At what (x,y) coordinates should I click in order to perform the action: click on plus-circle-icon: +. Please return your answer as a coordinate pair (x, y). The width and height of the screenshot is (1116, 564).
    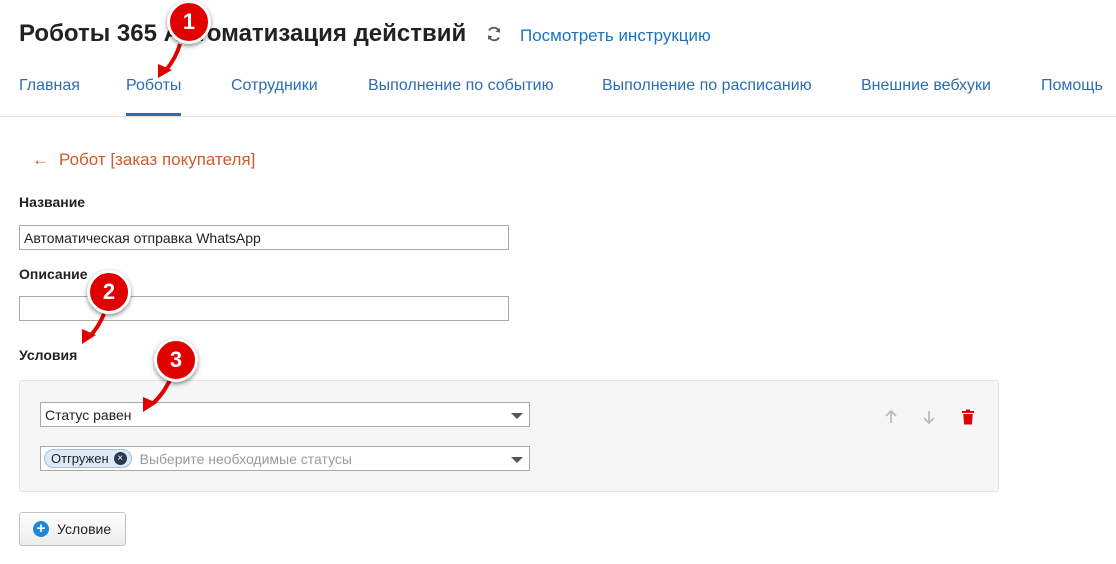
    Looking at the image, I should click on (41, 529).